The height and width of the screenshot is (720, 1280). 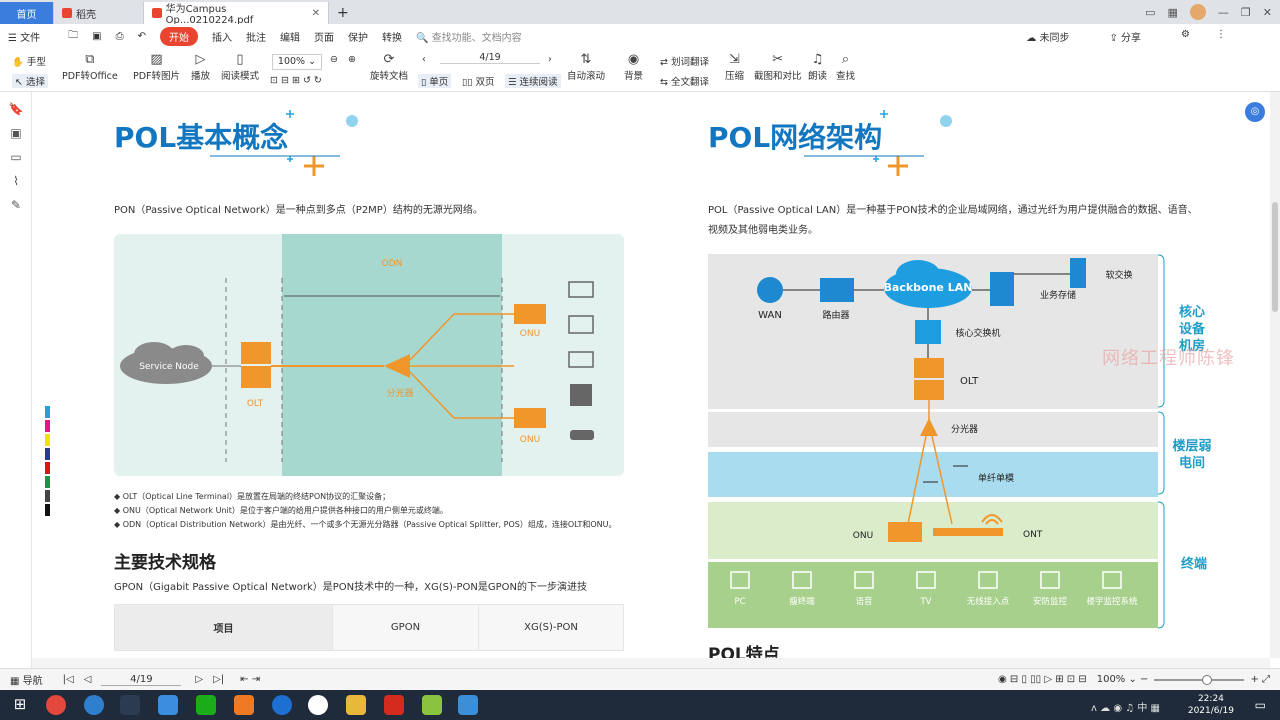 I want to click on window-close-icon: ✕, so click(x=1267, y=12).